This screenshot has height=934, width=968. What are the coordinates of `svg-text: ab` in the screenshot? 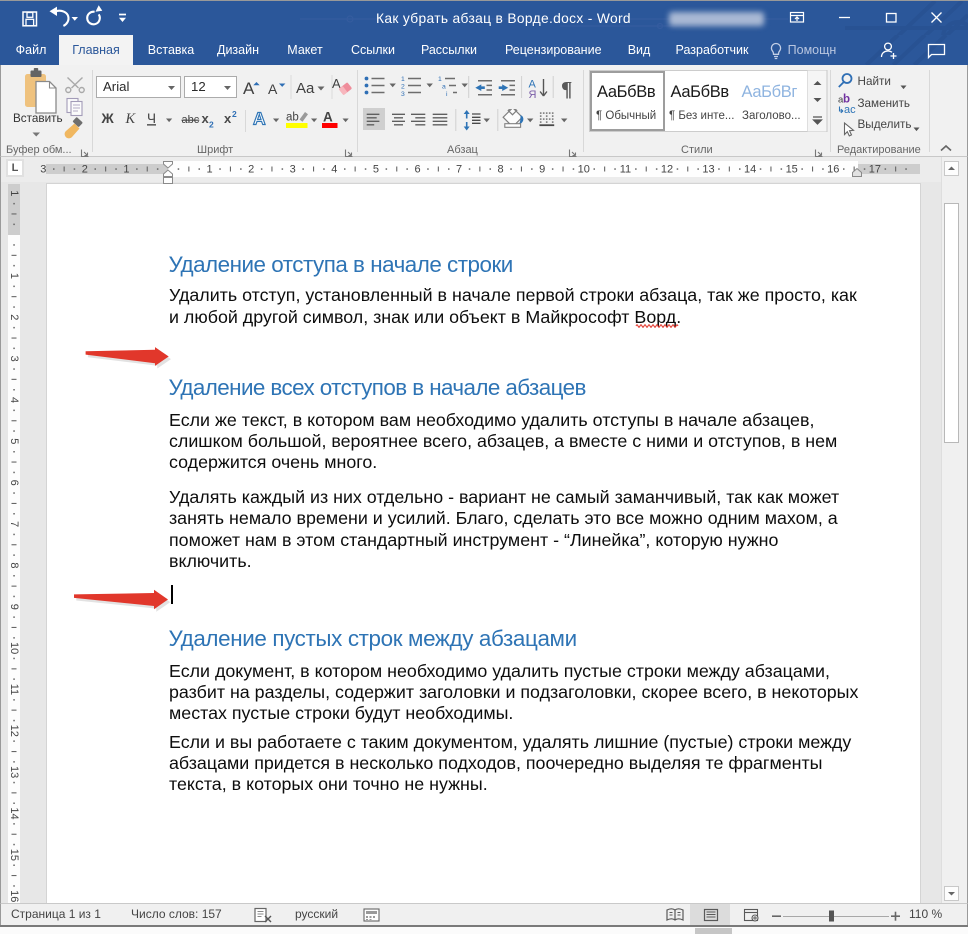 It's located at (292, 118).